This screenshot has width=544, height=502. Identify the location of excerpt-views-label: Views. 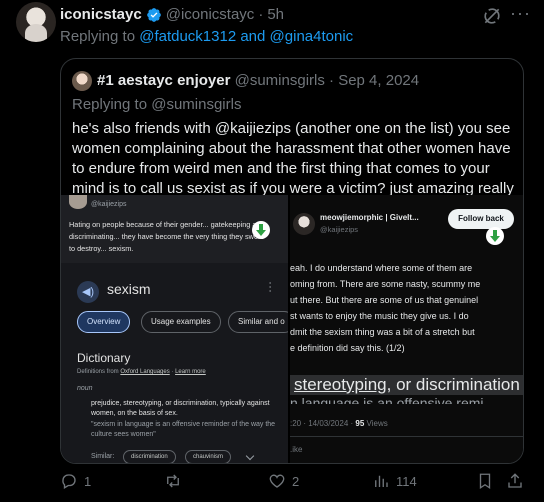
(377, 423).